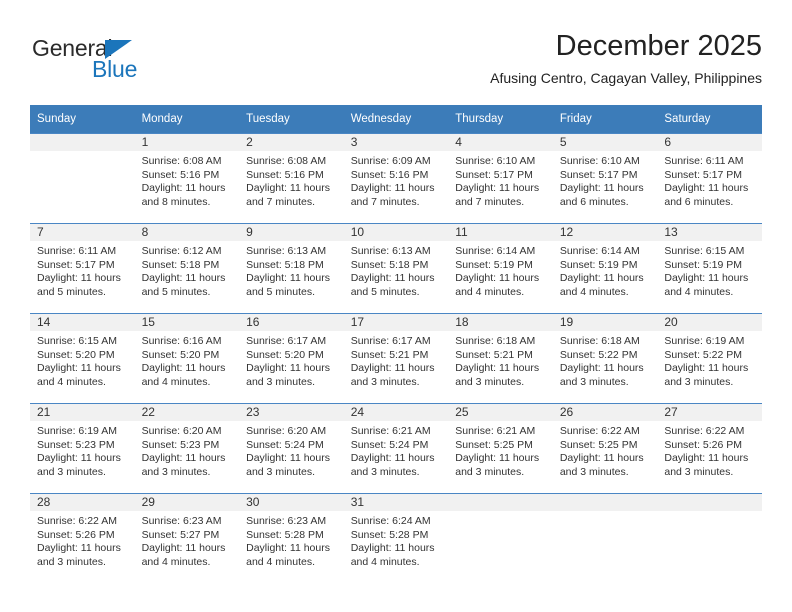  What do you see at coordinates (187, 502) in the screenshot?
I see `day-number: 29` at bounding box center [187, 502].